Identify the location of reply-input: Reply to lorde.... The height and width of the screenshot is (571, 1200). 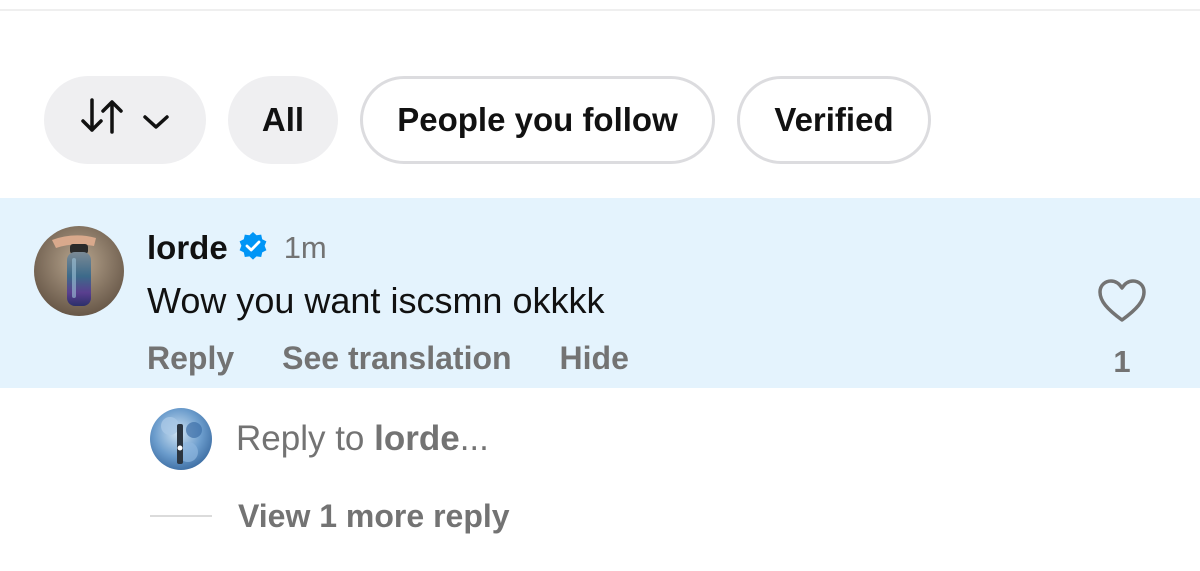
(362, 439).